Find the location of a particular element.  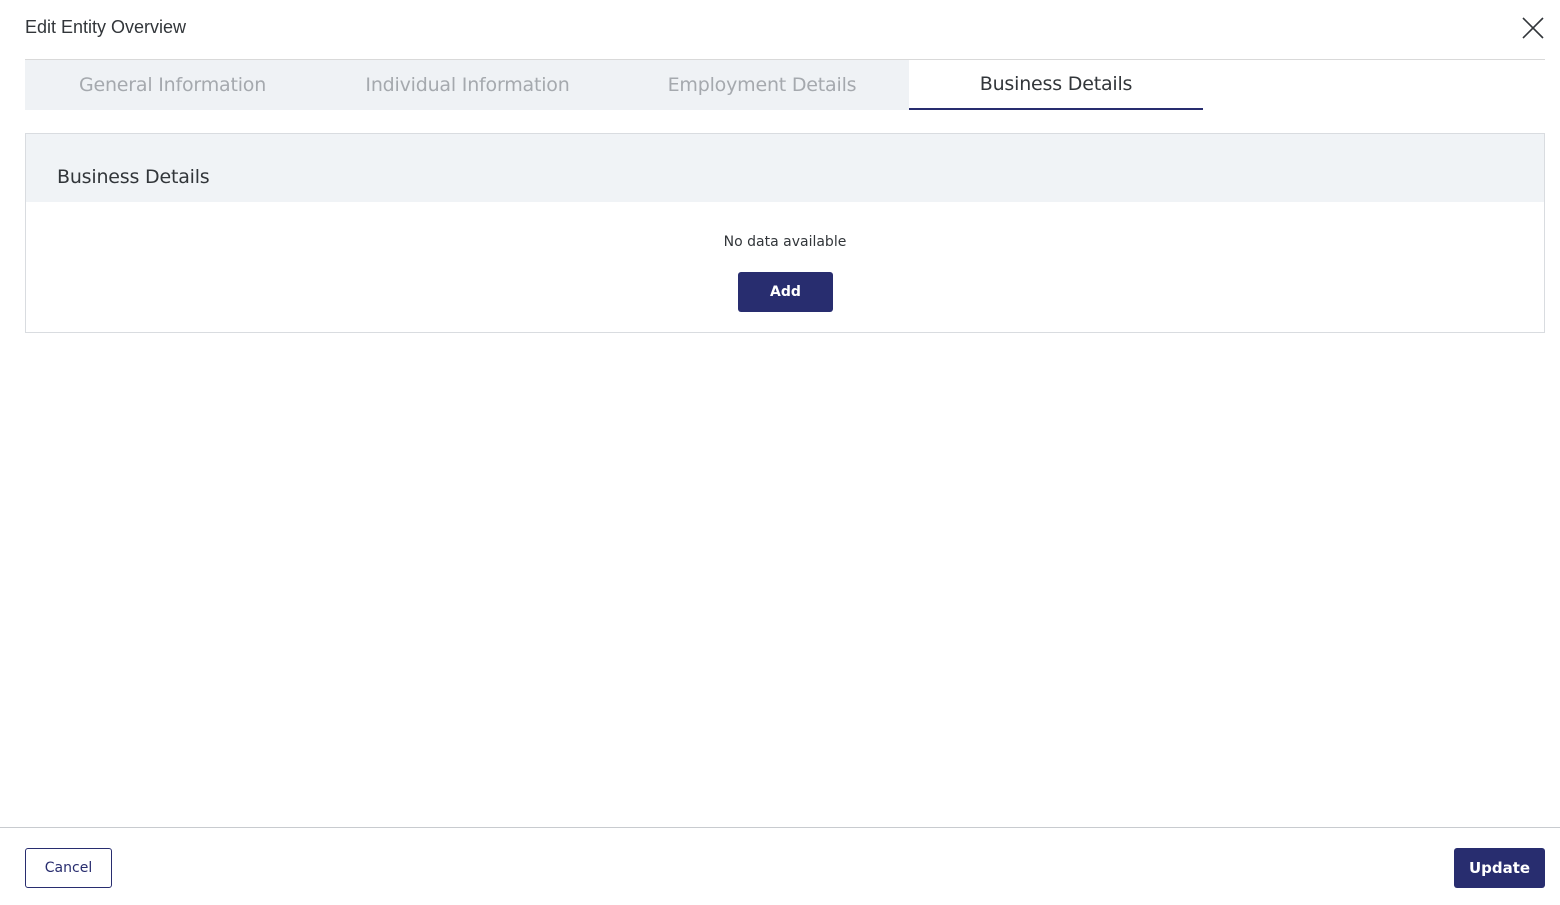

cancel-button: Cancel is located at coordinates (68, 868).